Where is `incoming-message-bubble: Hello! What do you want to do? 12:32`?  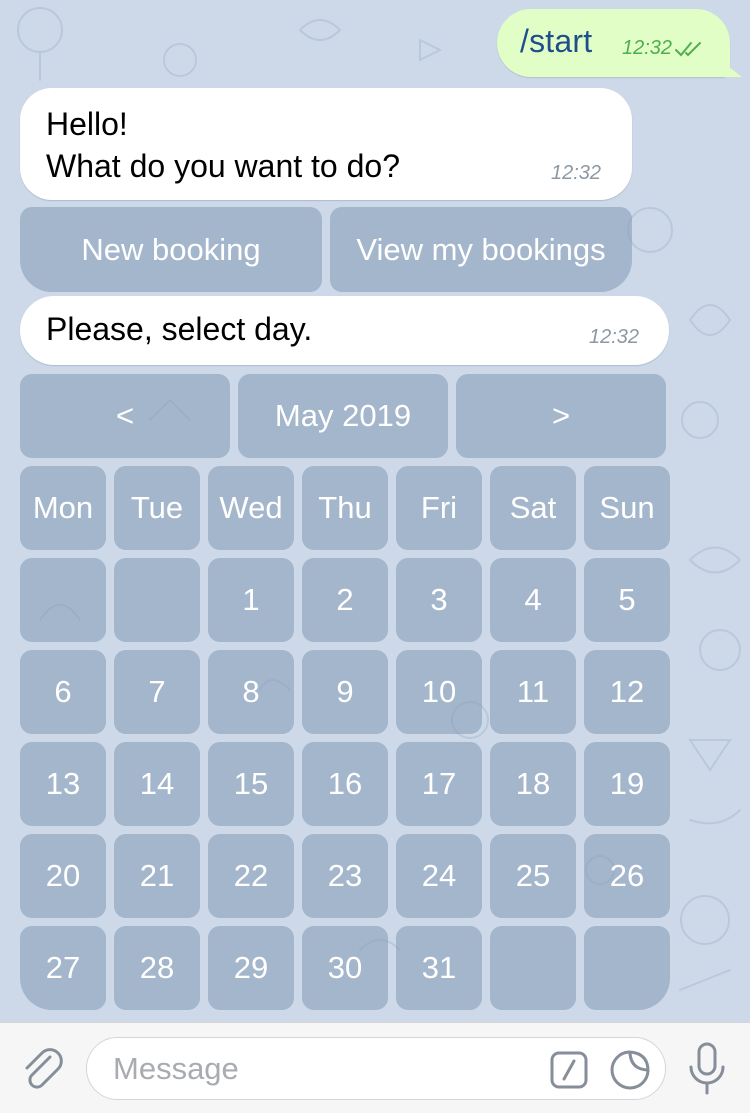 incoming-message-bubble: Hello! What do you want to do? 12:32 is located at coordinates (326, 144).